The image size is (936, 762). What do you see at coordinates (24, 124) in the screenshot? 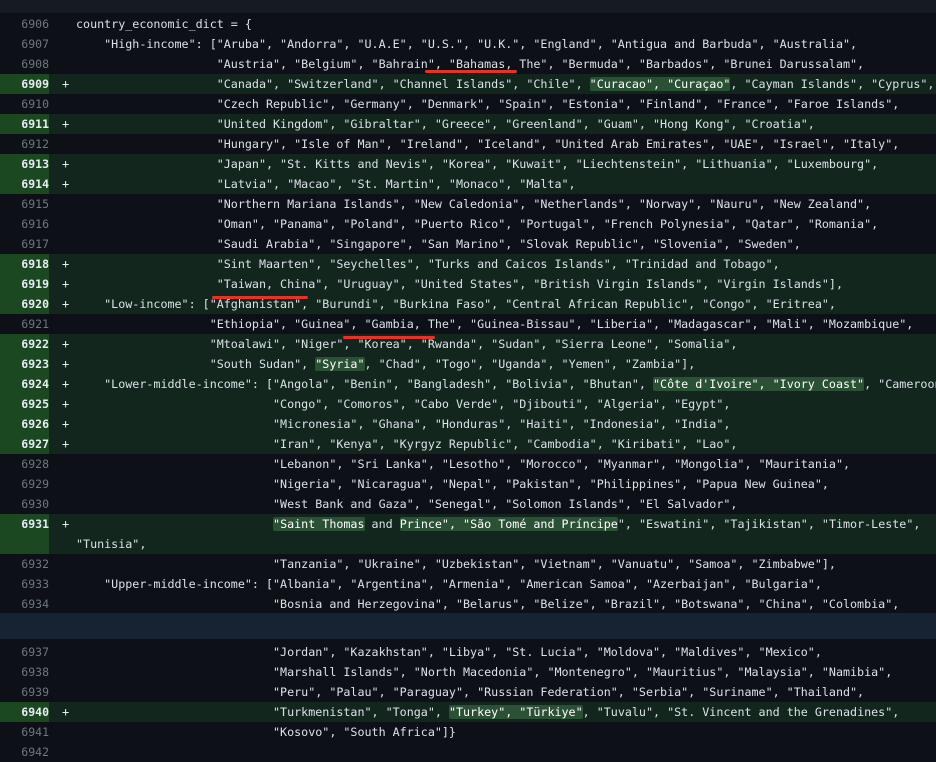
I see `line-number: 6911` at bounding box center [24, 124].